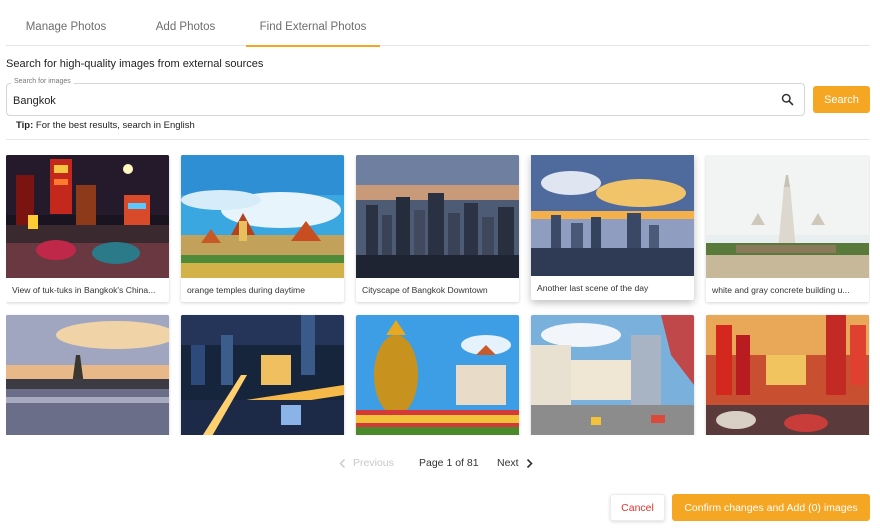 The width and height of the screenshot is (880, 532). I want to click on search-icon, so click(787, 99).